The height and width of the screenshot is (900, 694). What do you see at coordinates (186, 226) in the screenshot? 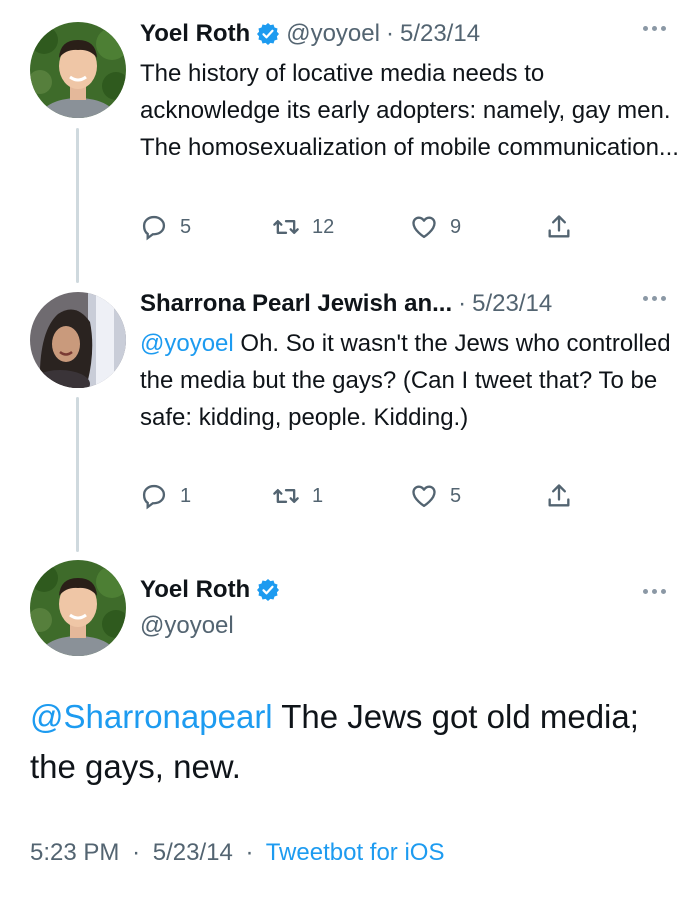
I see `reply-count: 5` at bounding box center [186, 226].